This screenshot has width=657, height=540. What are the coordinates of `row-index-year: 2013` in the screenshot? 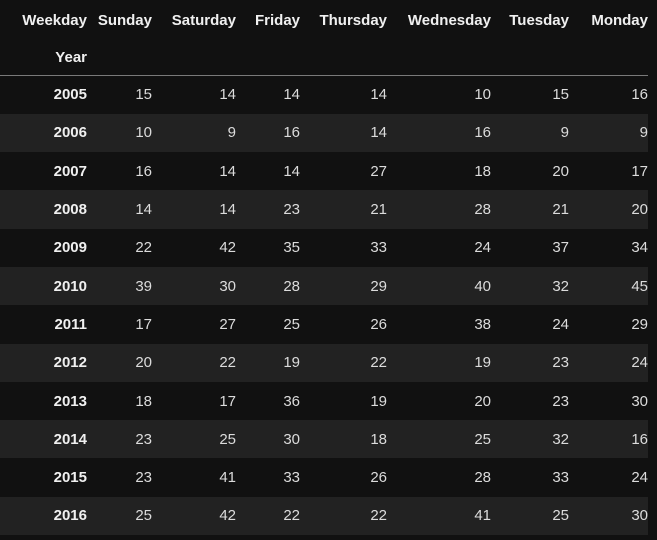 It's located at (70, 401).